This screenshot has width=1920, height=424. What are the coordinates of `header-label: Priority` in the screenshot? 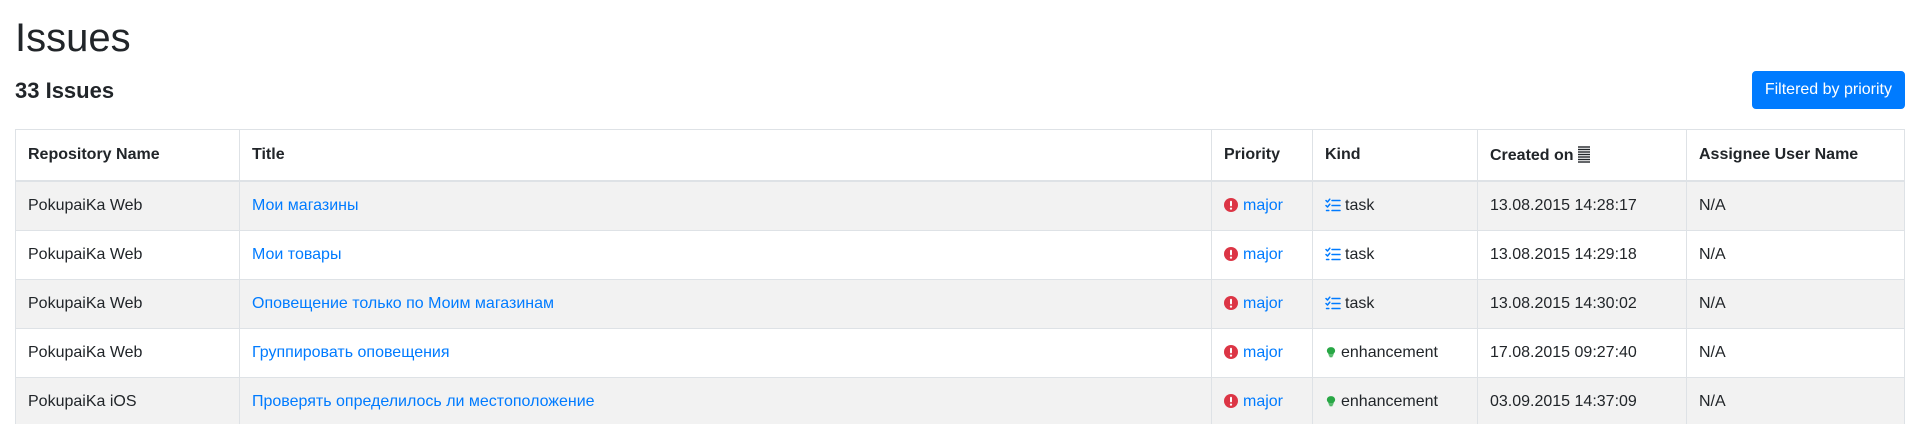 It's located at (1252, 154).